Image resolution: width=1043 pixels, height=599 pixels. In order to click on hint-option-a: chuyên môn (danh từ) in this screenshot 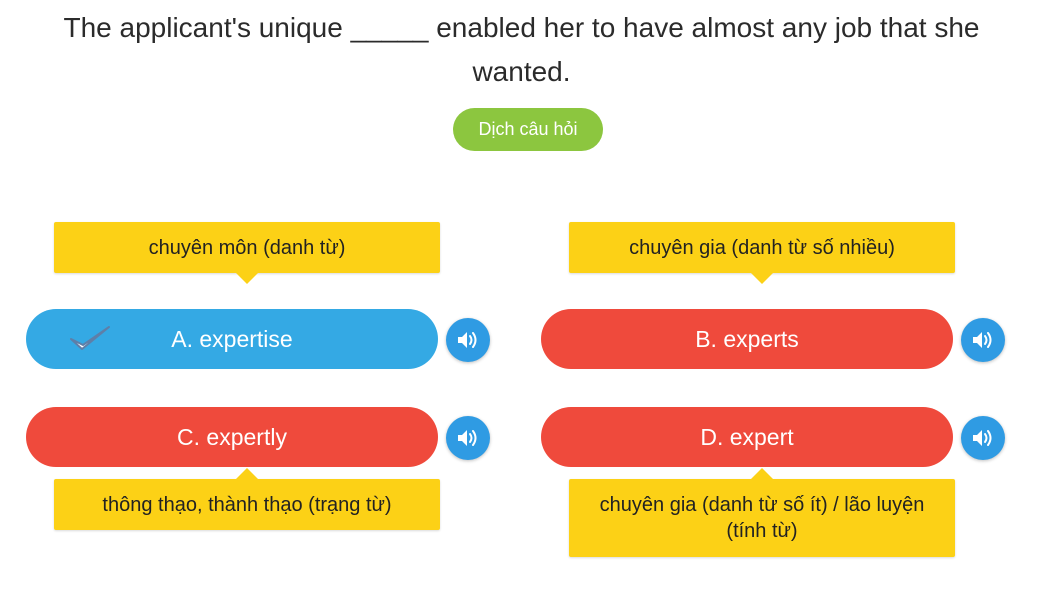, I will do `click(247, 253)`.